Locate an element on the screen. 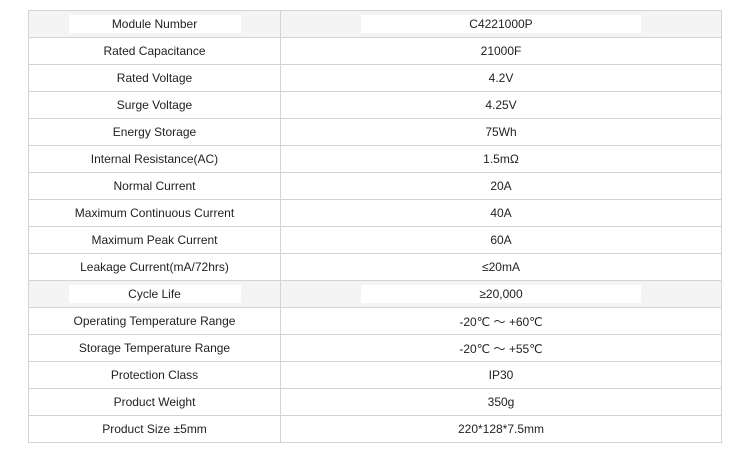  spec-label-cell: Maximum Continuous Current is located at coordinates (154, 213).